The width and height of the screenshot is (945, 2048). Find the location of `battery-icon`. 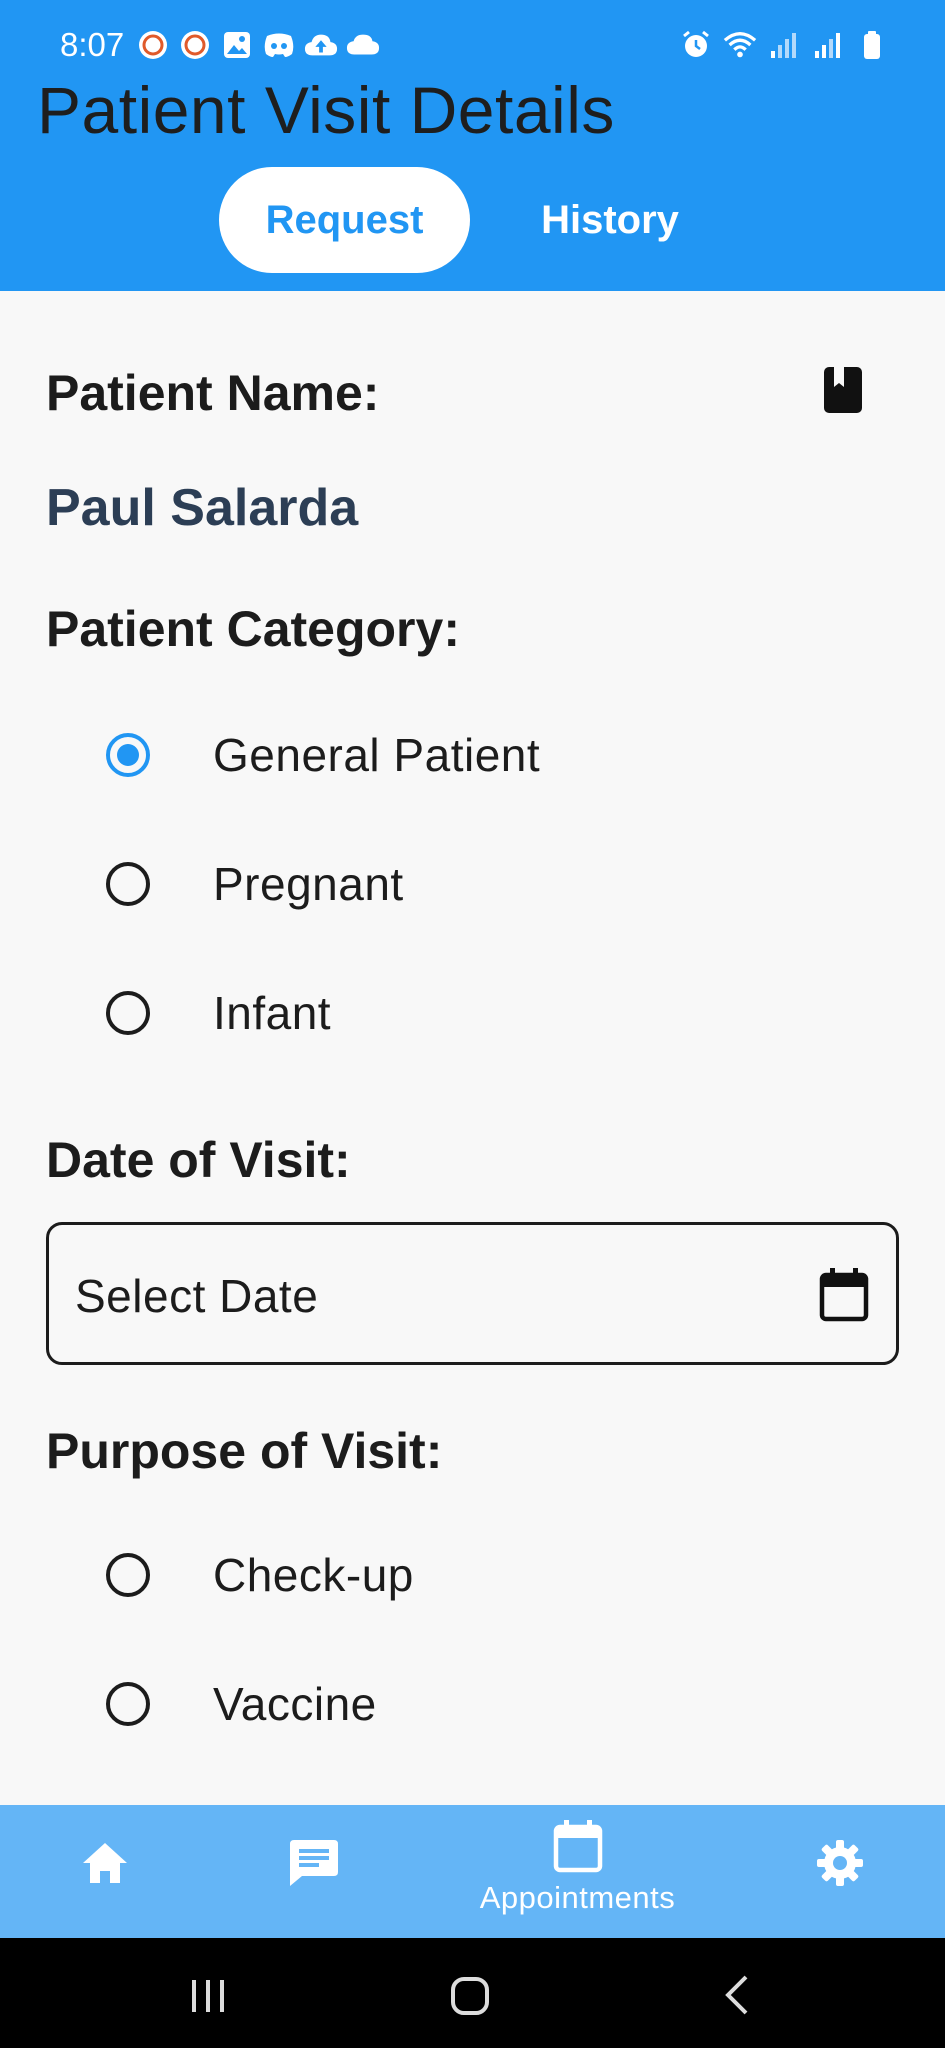

battery-icon is located at coordinates (872, 45).